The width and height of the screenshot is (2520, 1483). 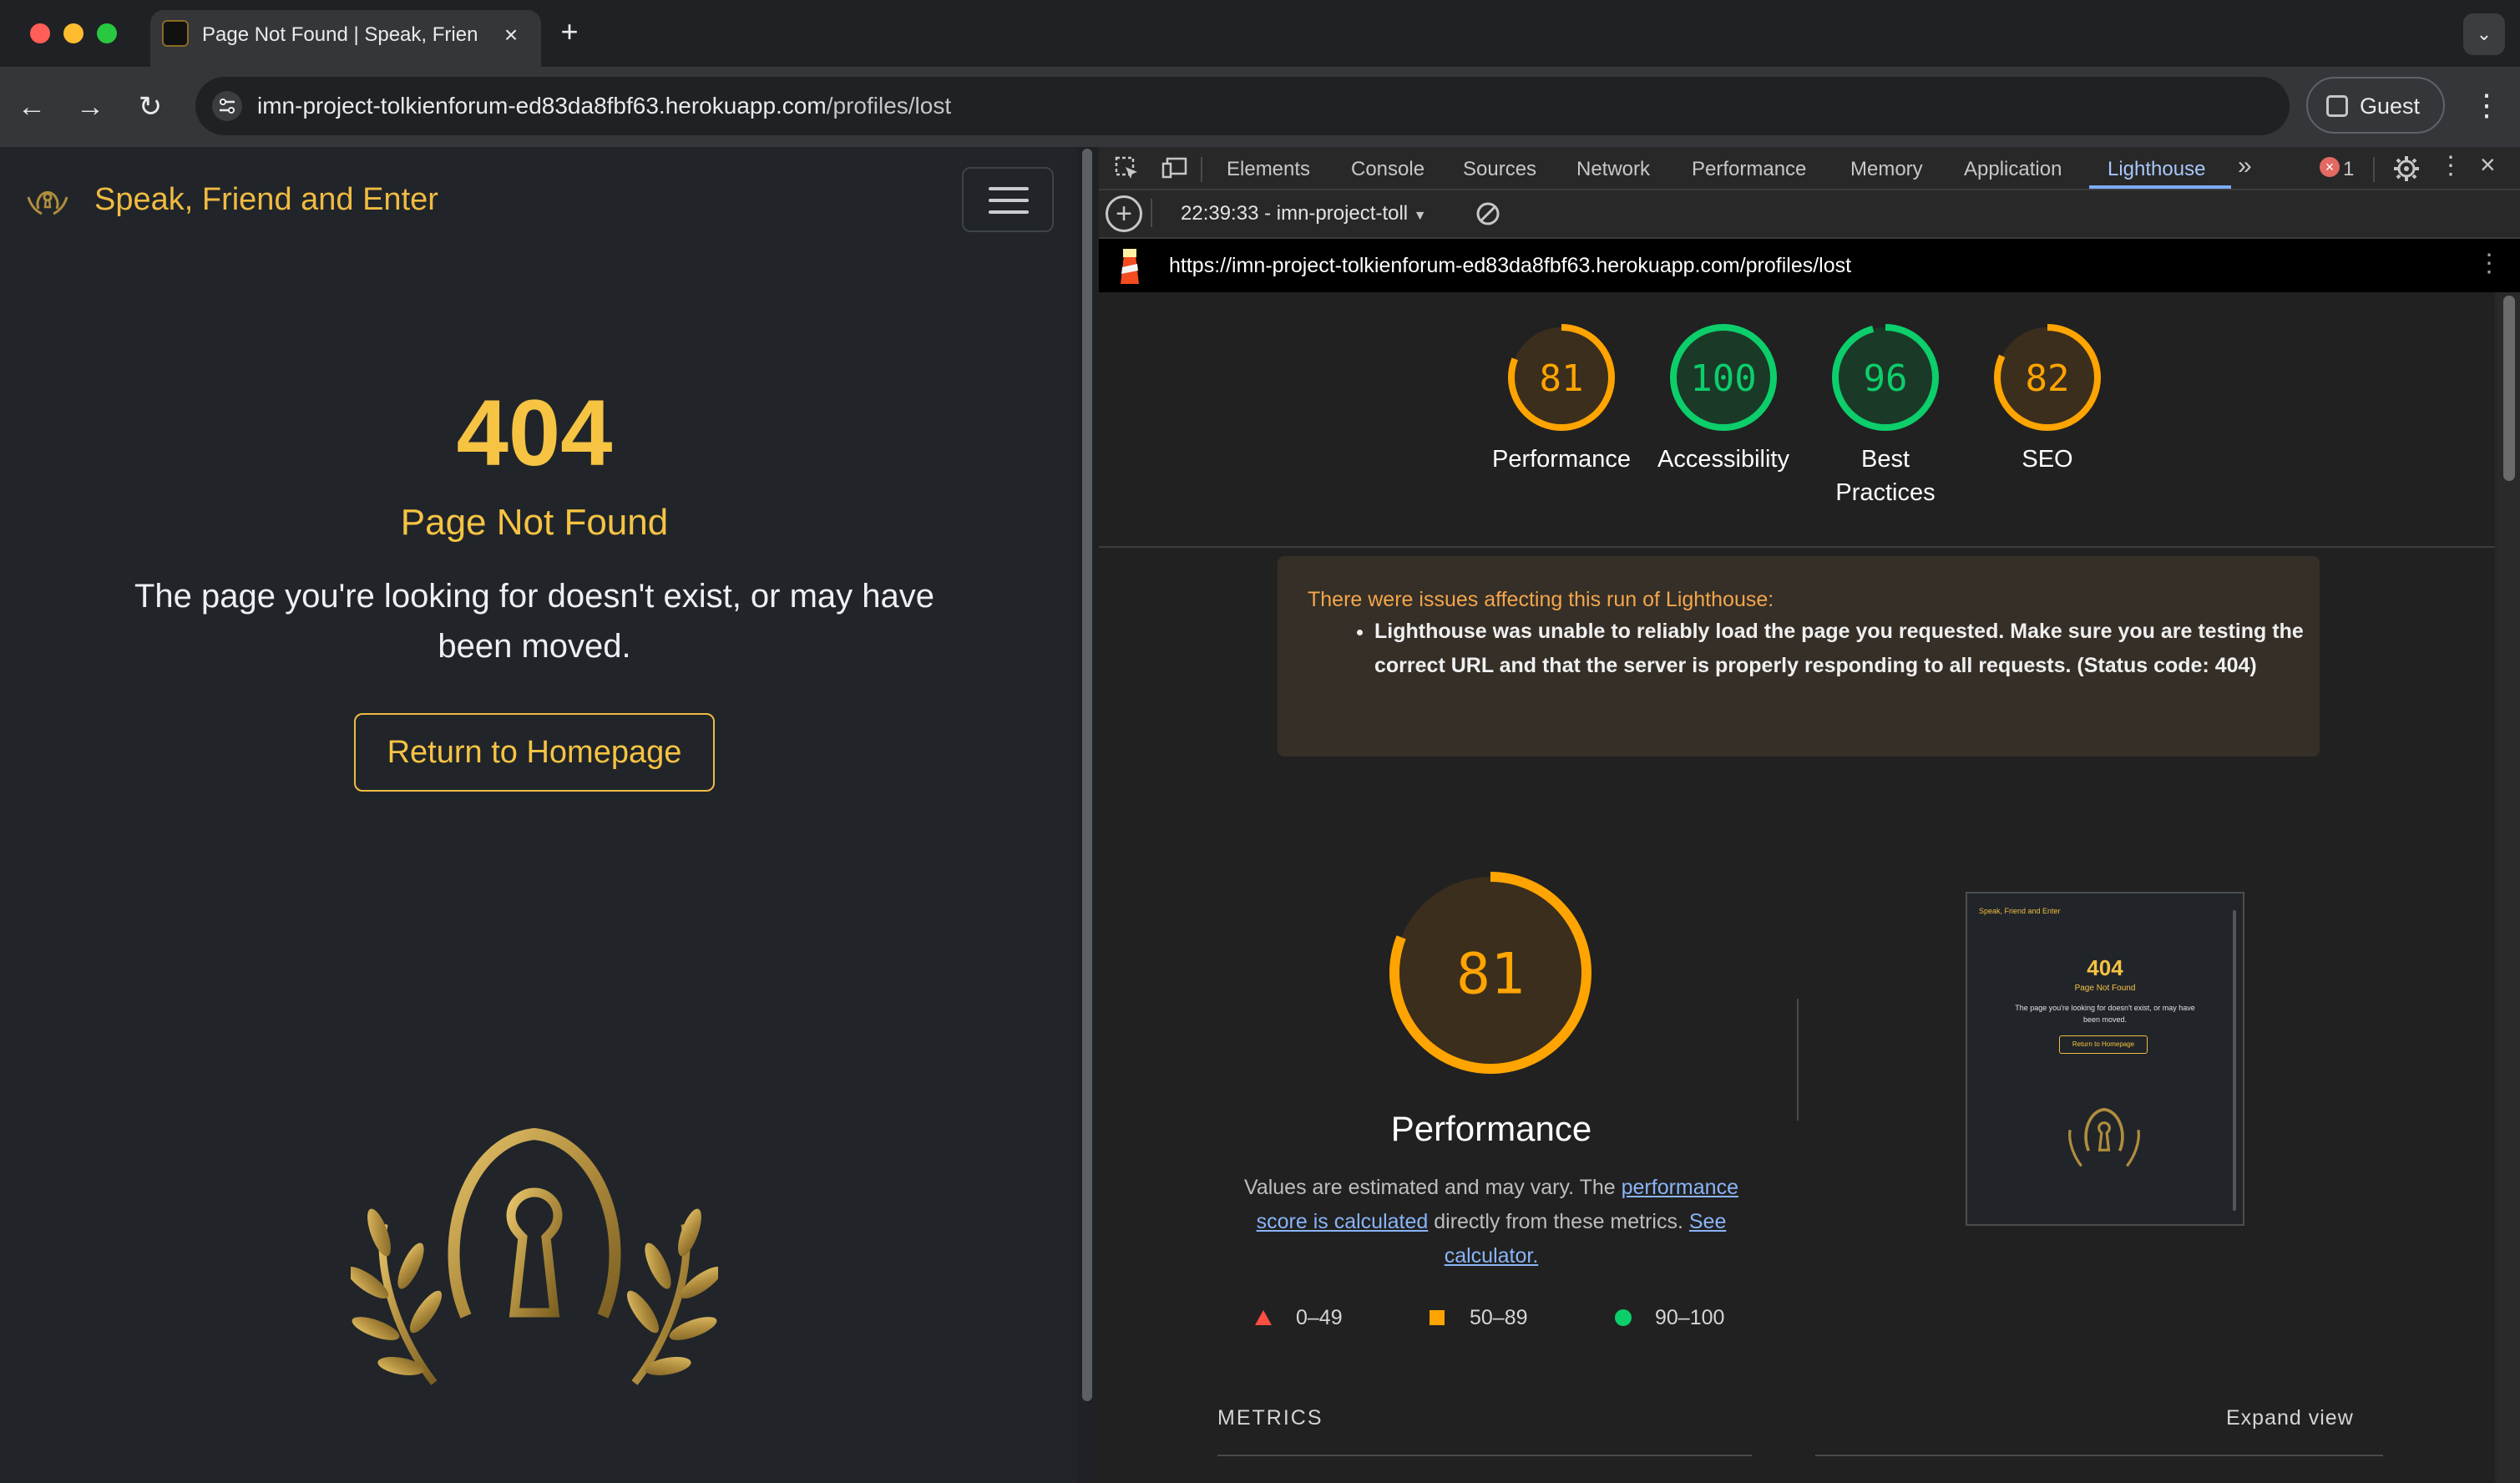 I want to click on tab-sources: Sources, so click(x=1499, y=169).